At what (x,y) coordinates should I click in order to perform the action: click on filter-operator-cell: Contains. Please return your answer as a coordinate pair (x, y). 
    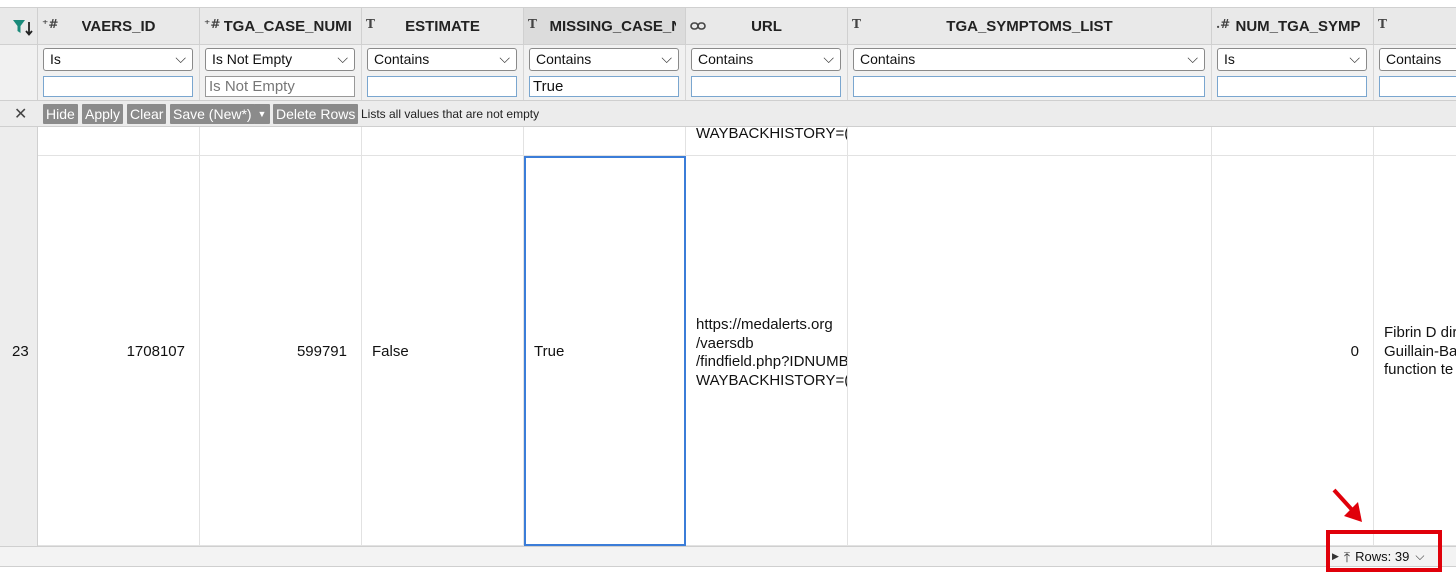
    Looking at the image, I should click on (1415, 59).